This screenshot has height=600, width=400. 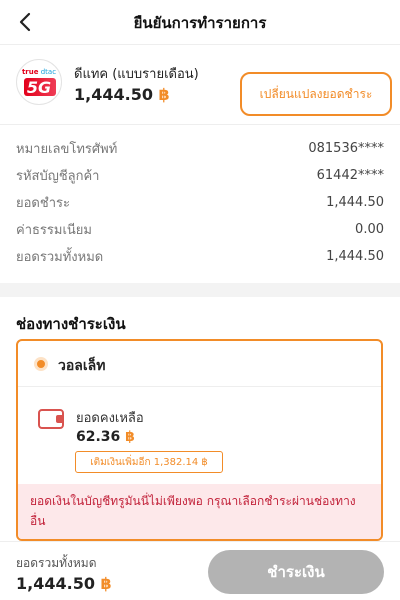 What do you see at coordinates (199, 364) in the screenshot?
I see `wallet-option: วอลเล็ท` at bounding box center [199, 364].